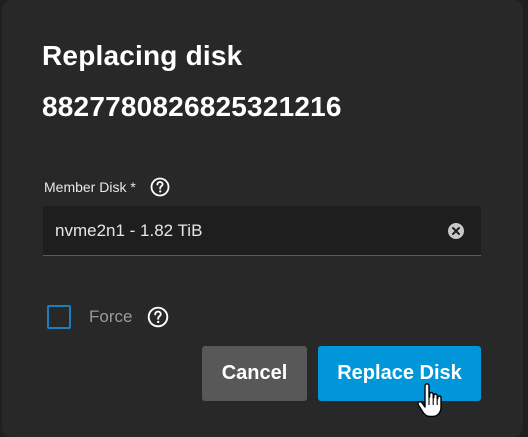 Image resolution: width=528 pixels, height=437 pixels. What do you see at coordinates (59, 317) in the screenshot?
I see `force-checkbox` at bounding box center [59, 317].